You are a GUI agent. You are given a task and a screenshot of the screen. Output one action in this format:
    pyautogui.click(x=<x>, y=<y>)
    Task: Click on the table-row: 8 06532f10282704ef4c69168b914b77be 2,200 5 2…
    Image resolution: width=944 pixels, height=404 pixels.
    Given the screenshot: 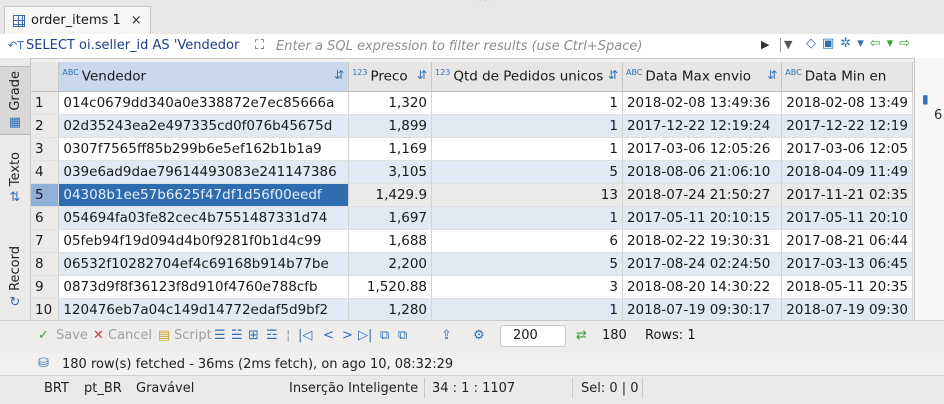 What is the action you would take?
    pyautogui.click(x=472, y=264)
    